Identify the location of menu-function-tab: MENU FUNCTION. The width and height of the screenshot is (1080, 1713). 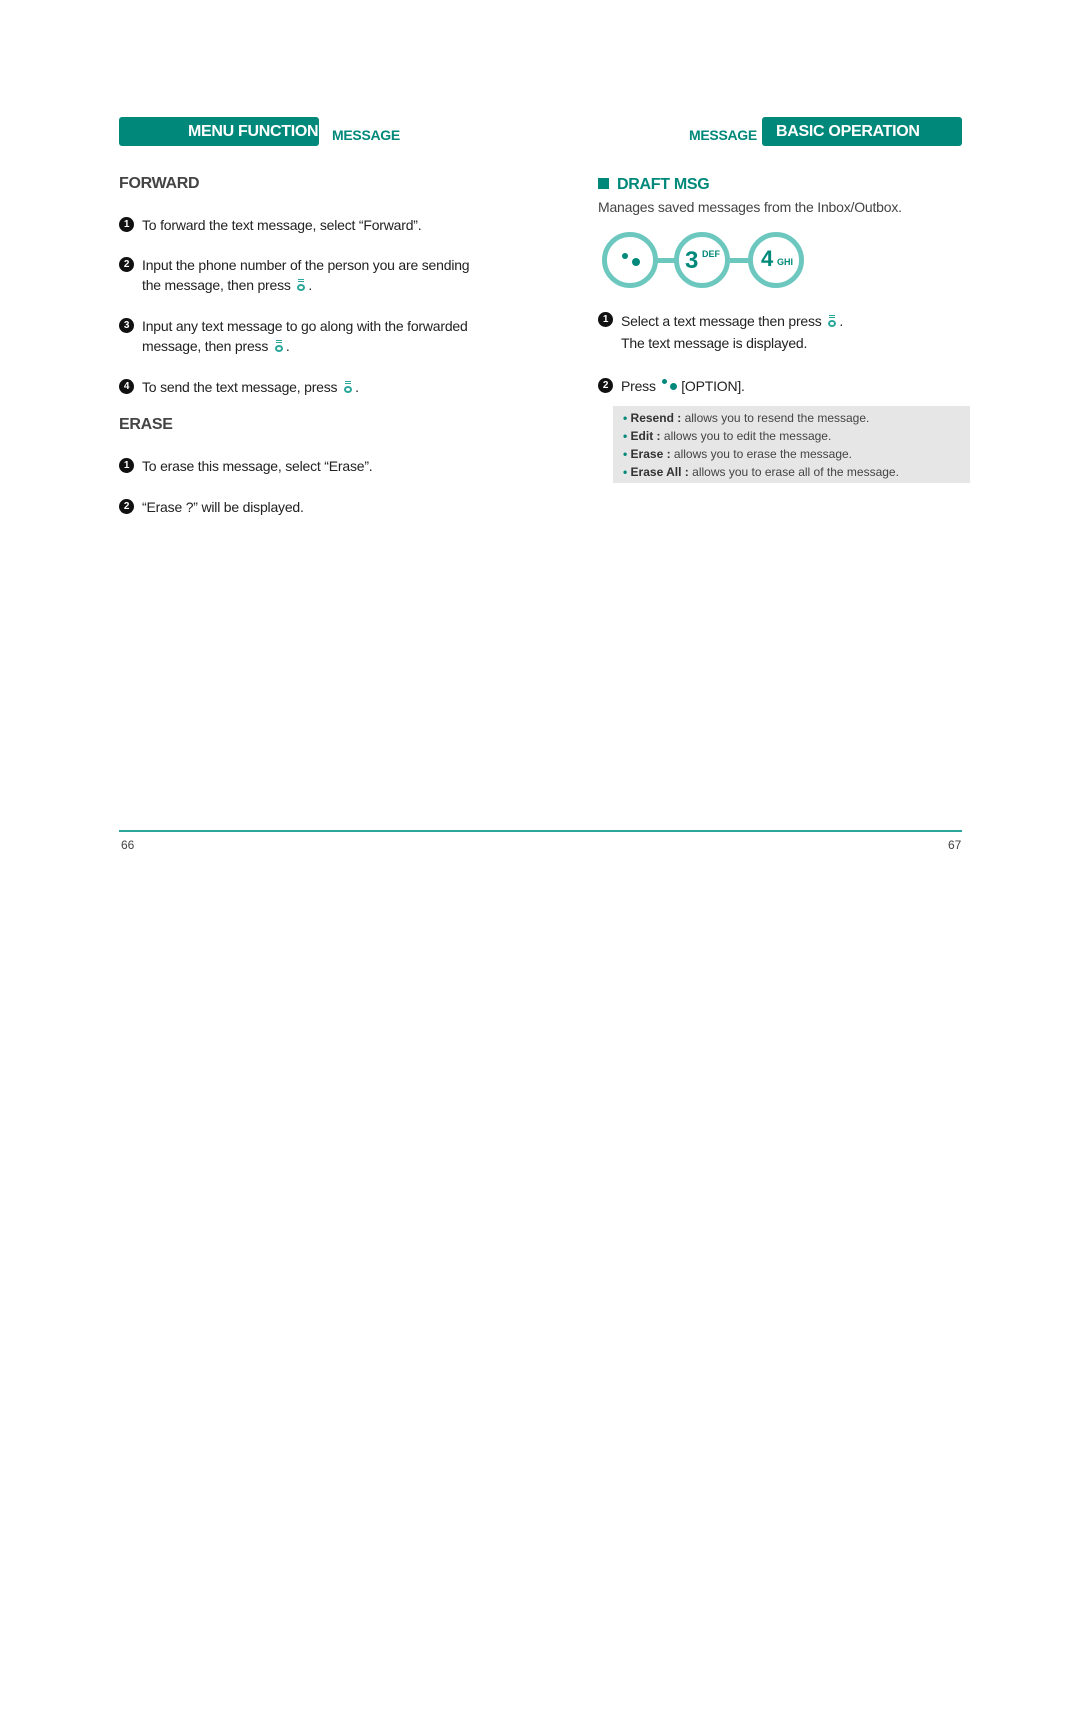
(219, 131).